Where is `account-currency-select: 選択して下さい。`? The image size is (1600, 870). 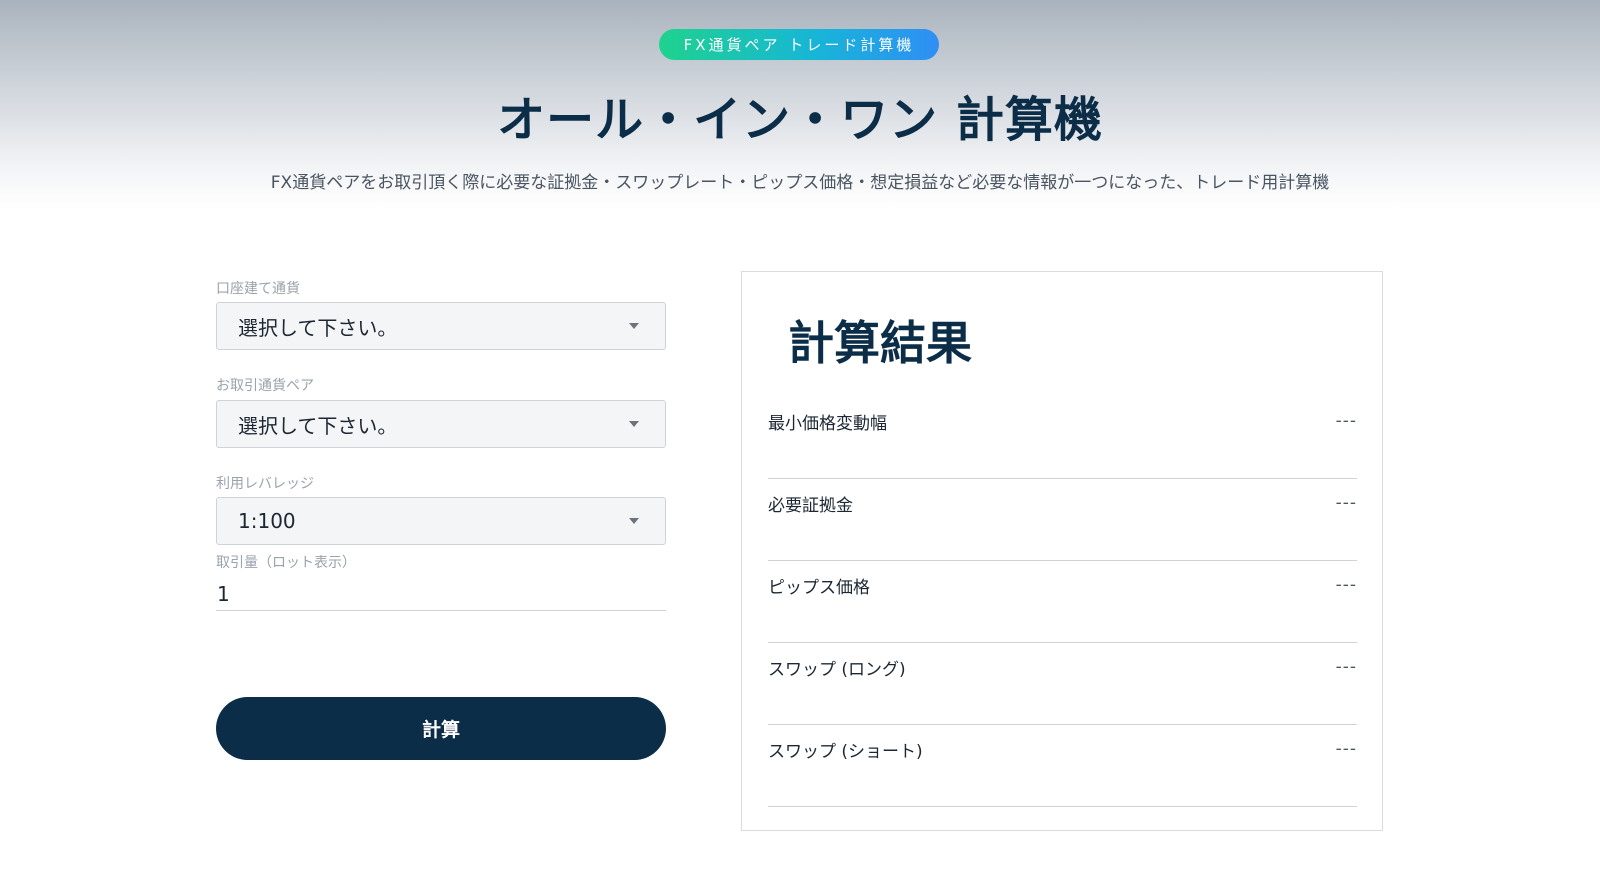 account-currency-select: 選択して下さい。 is located at coordinates (441, 326).